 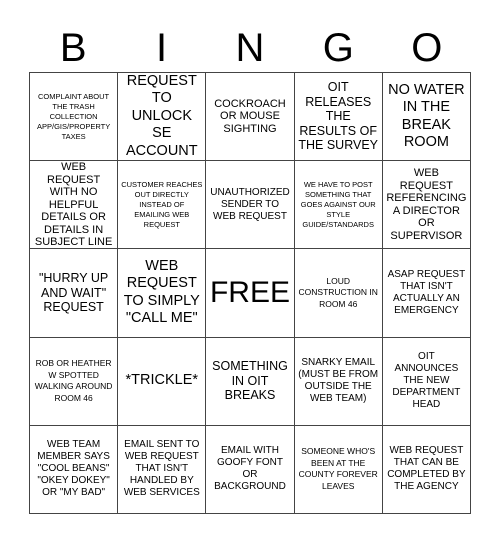 I want to click on bingo-cell: EMAIL WITH GOOFY FONT OR BACKGROUND, so click(x=250, y=469).